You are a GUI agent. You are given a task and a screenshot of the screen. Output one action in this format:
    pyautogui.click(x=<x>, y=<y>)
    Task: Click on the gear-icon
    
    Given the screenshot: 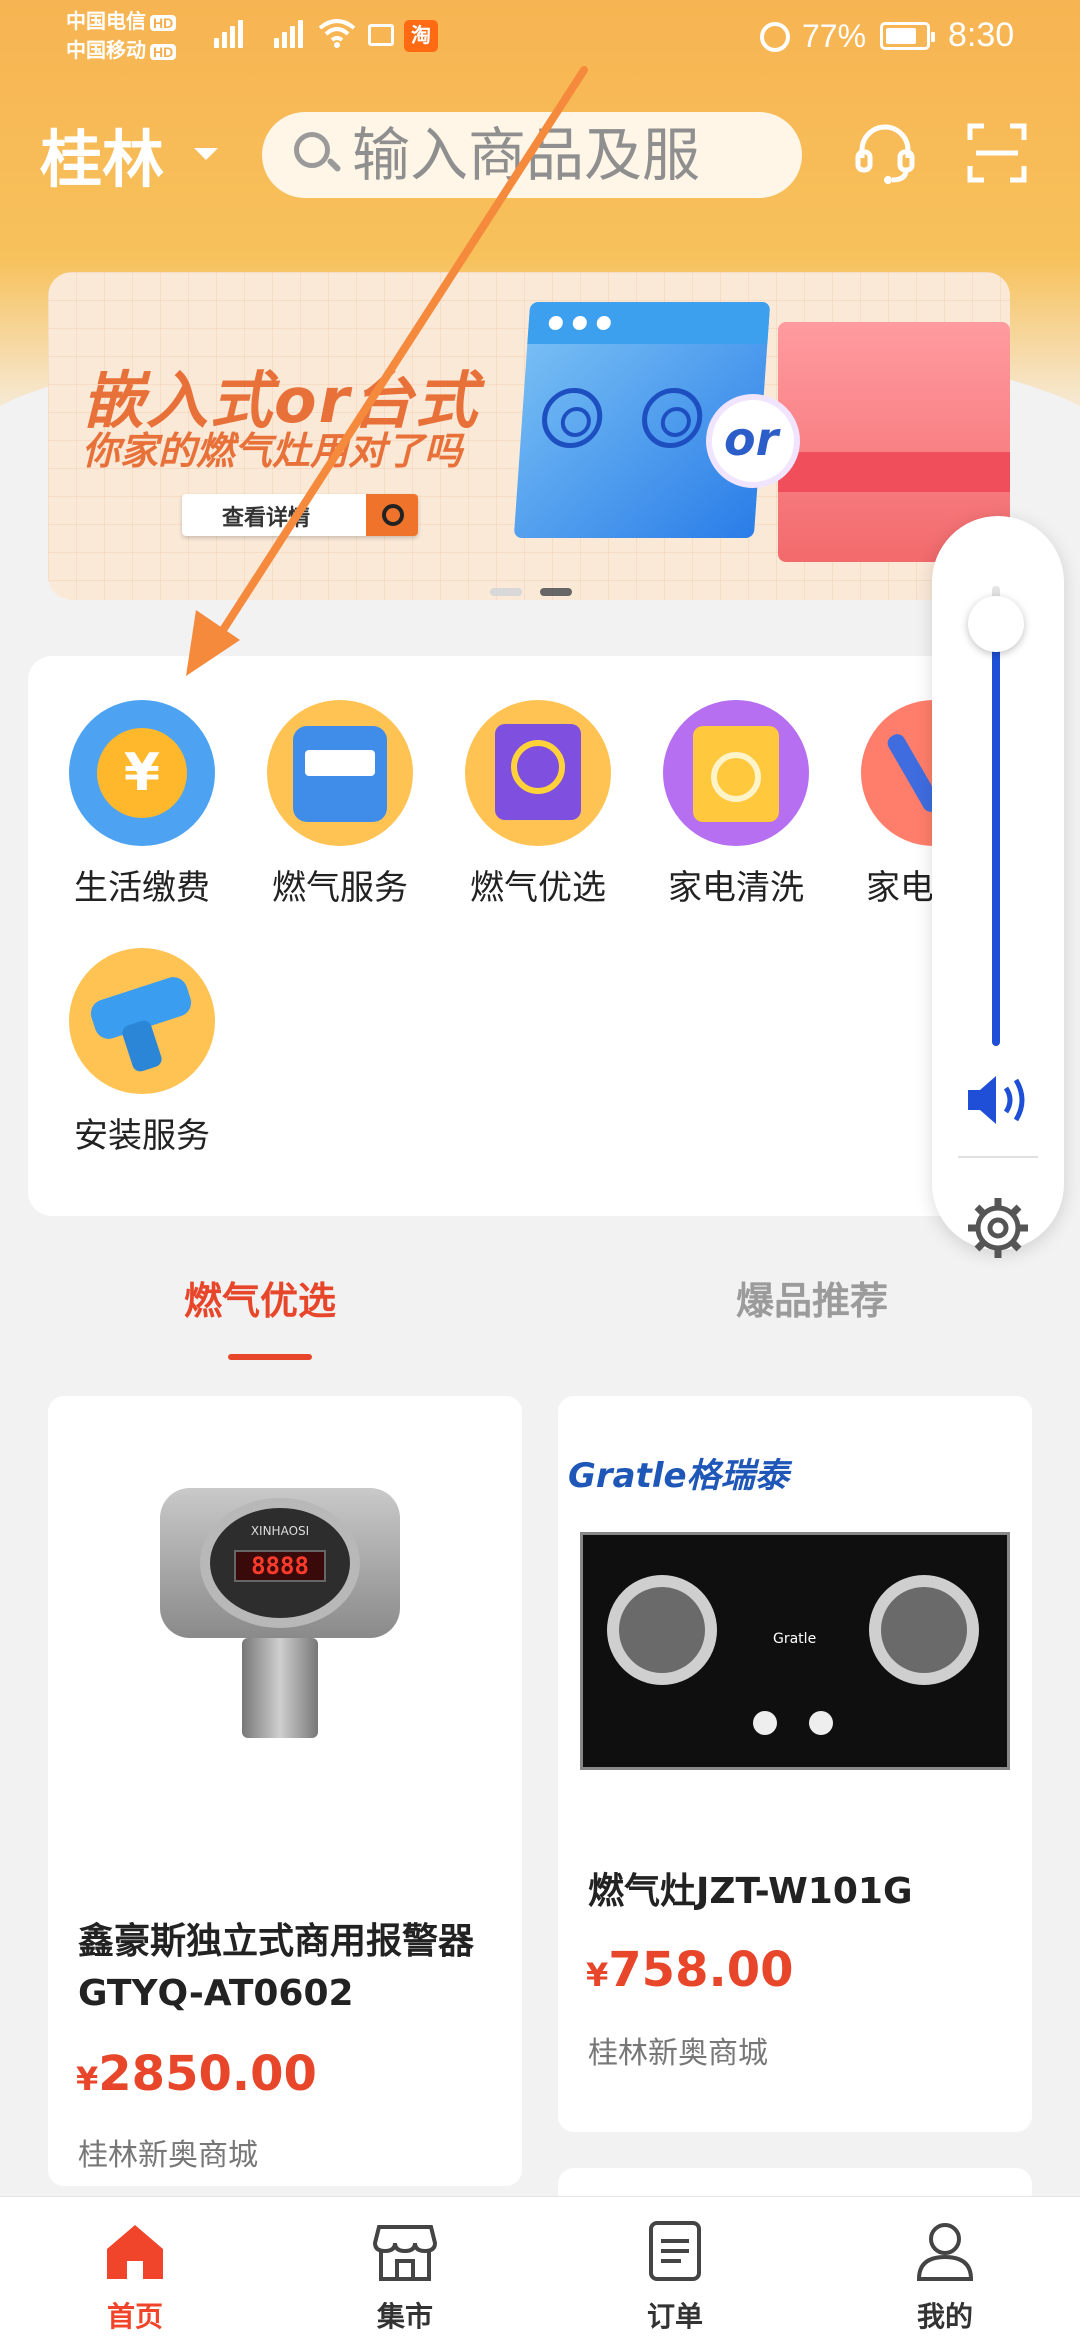 What is the action you would take?
    pyautogui.click(x=998, y=1228)
    